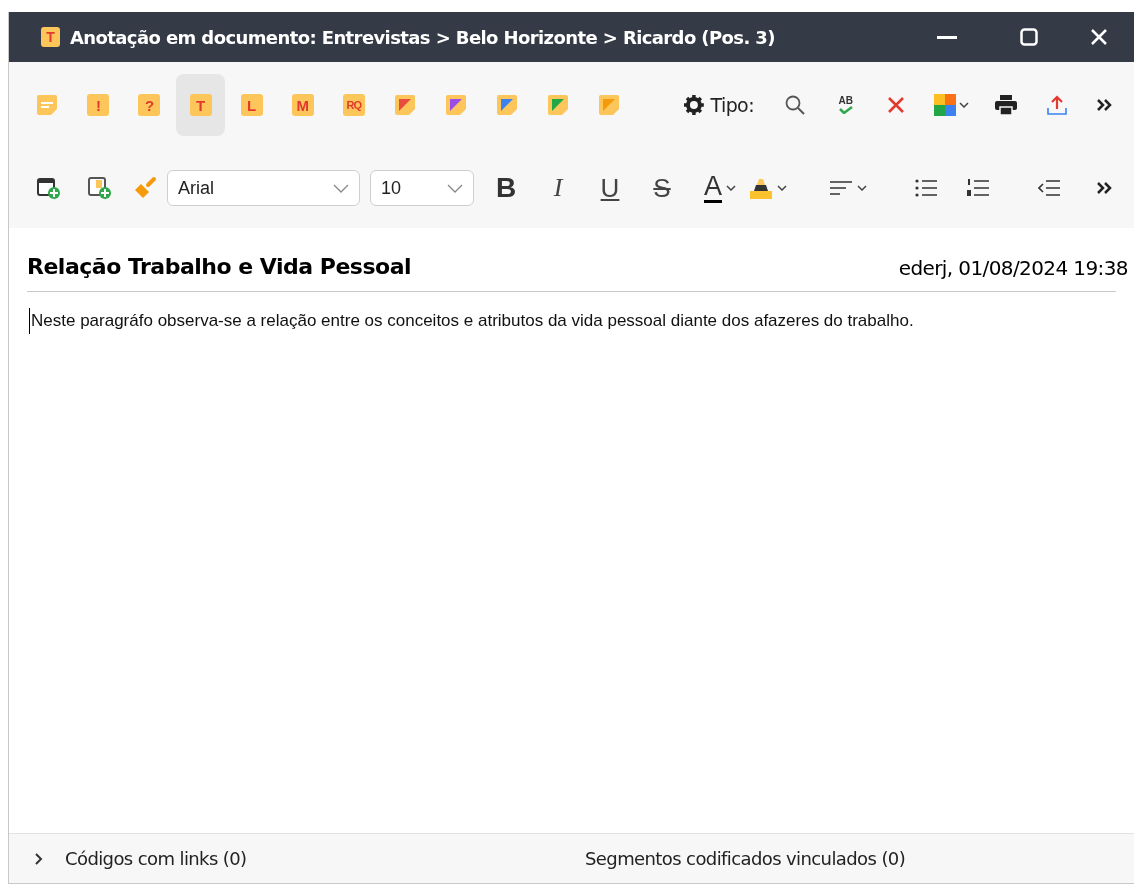  What do you see at coordinates (145, 188) in the screenshot?
I see `brush-icon` at bounding box center [145, 188].